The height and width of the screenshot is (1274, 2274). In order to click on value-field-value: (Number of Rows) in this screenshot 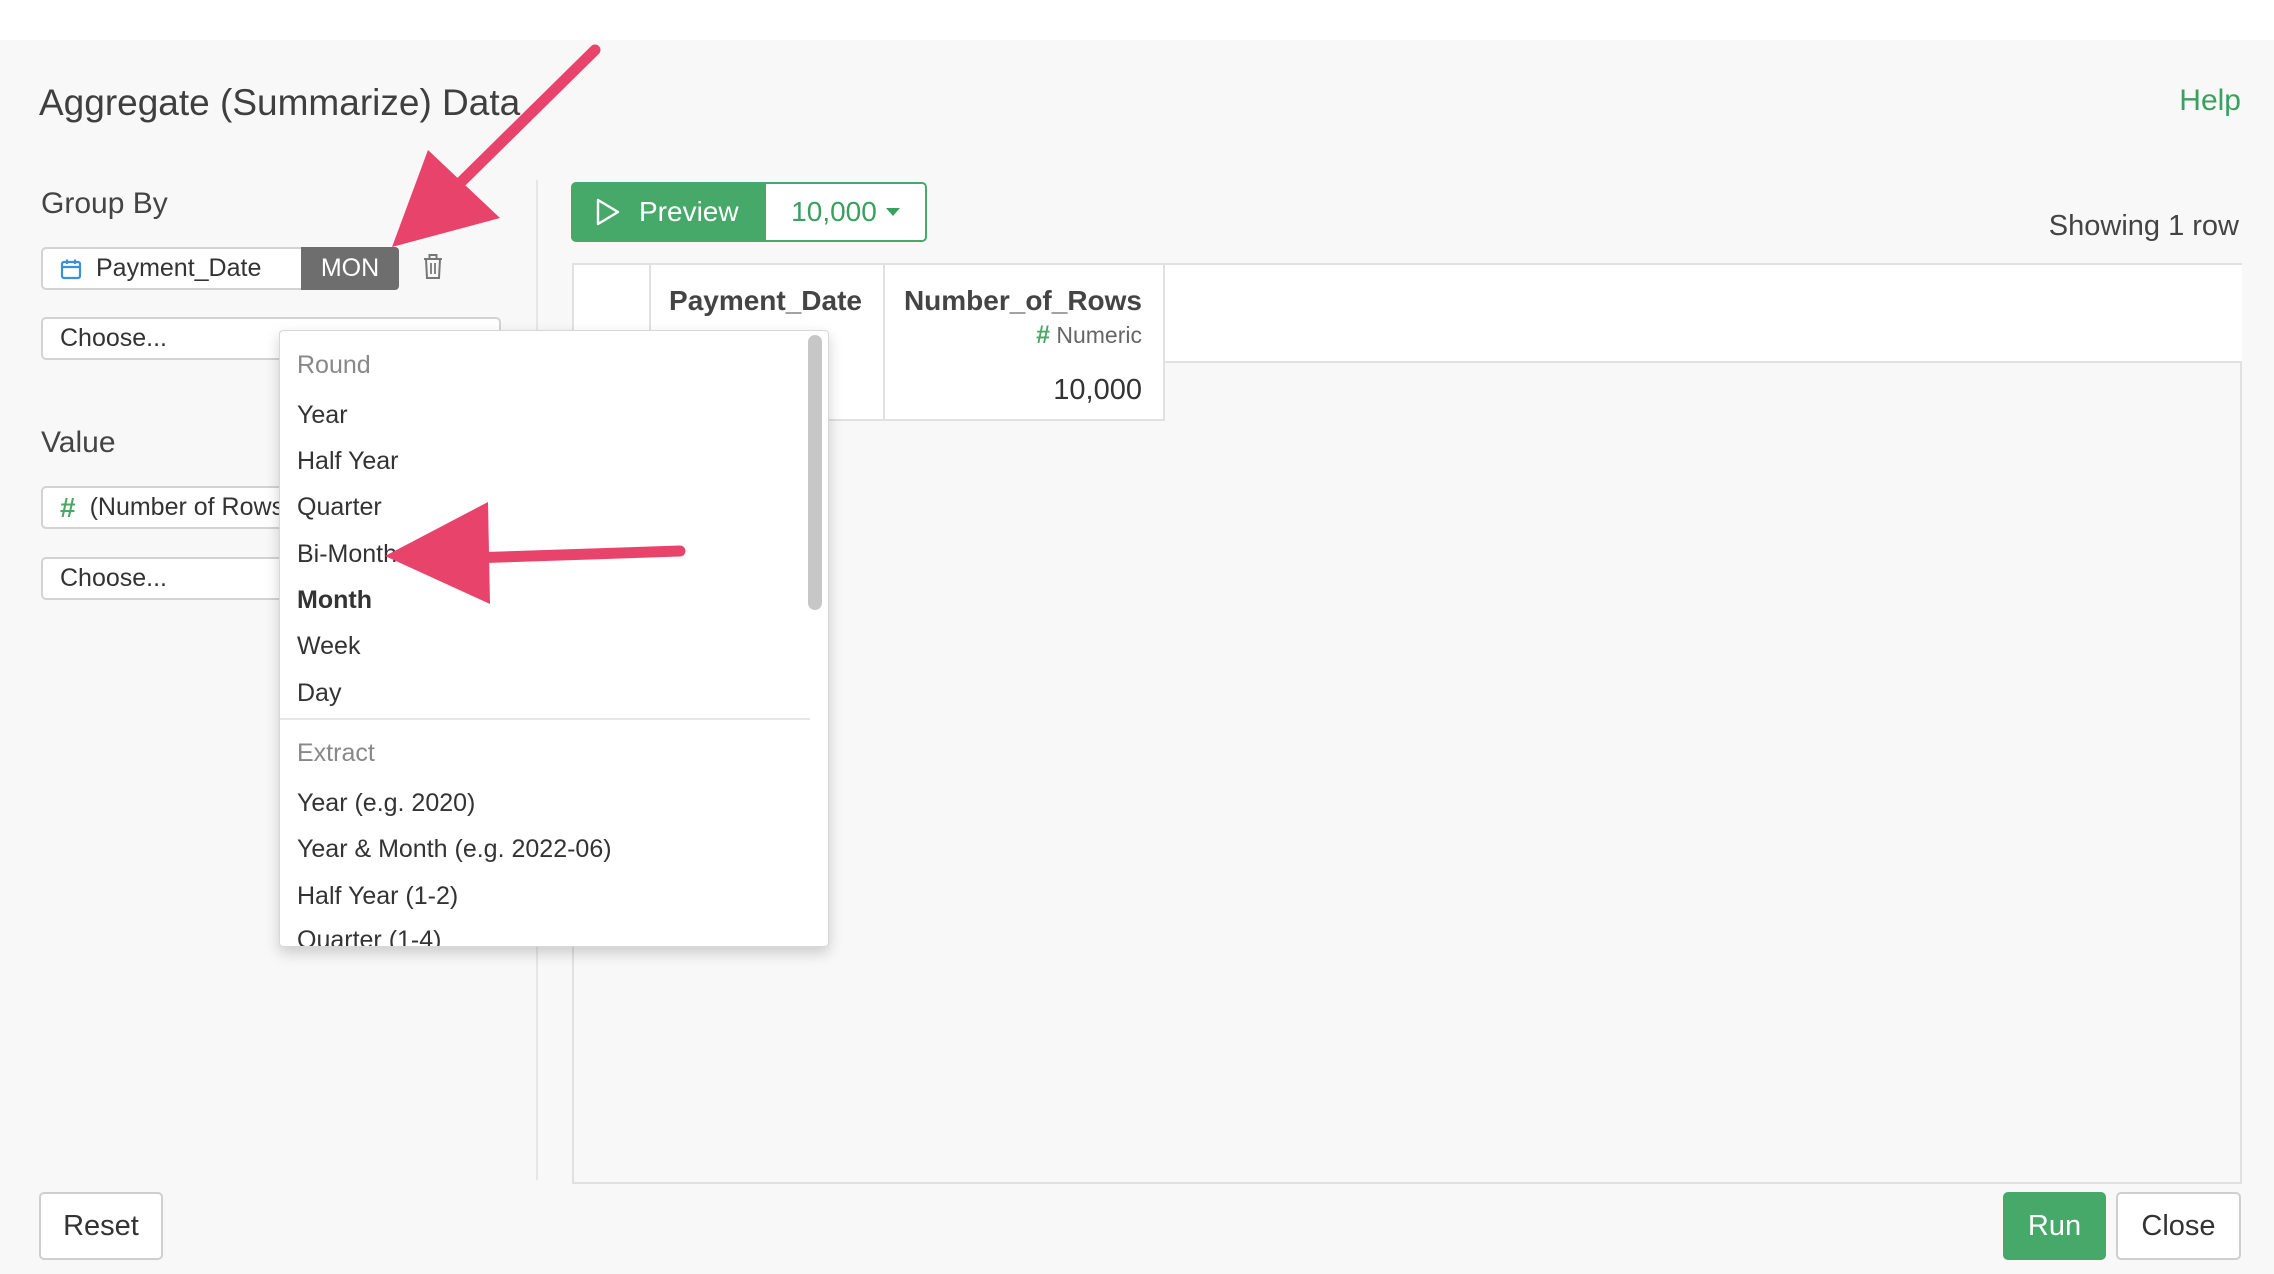, I will do `click(191, 507)`.